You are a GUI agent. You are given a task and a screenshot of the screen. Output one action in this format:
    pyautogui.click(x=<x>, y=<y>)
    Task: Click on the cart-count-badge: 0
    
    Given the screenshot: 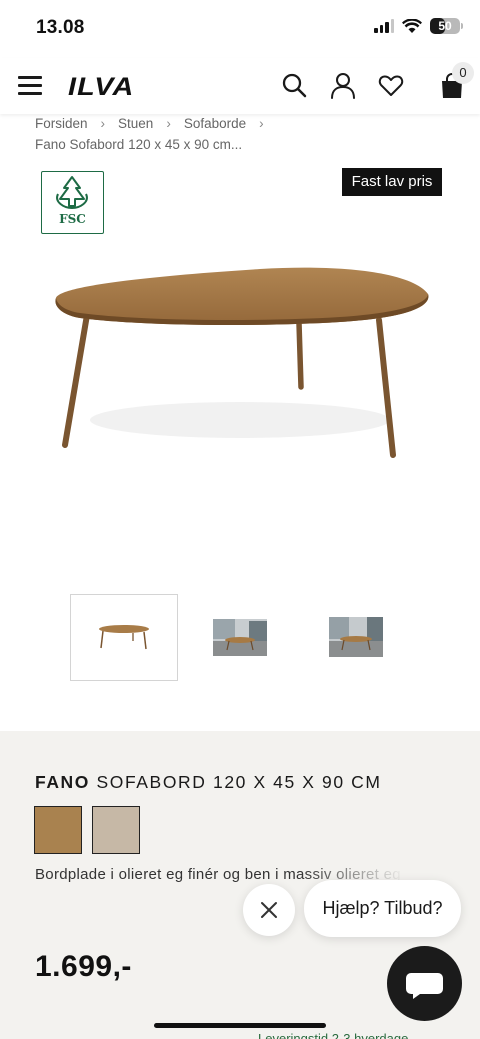 What is the action you would take?
    pyautogui.click(x=463, y=73)
    